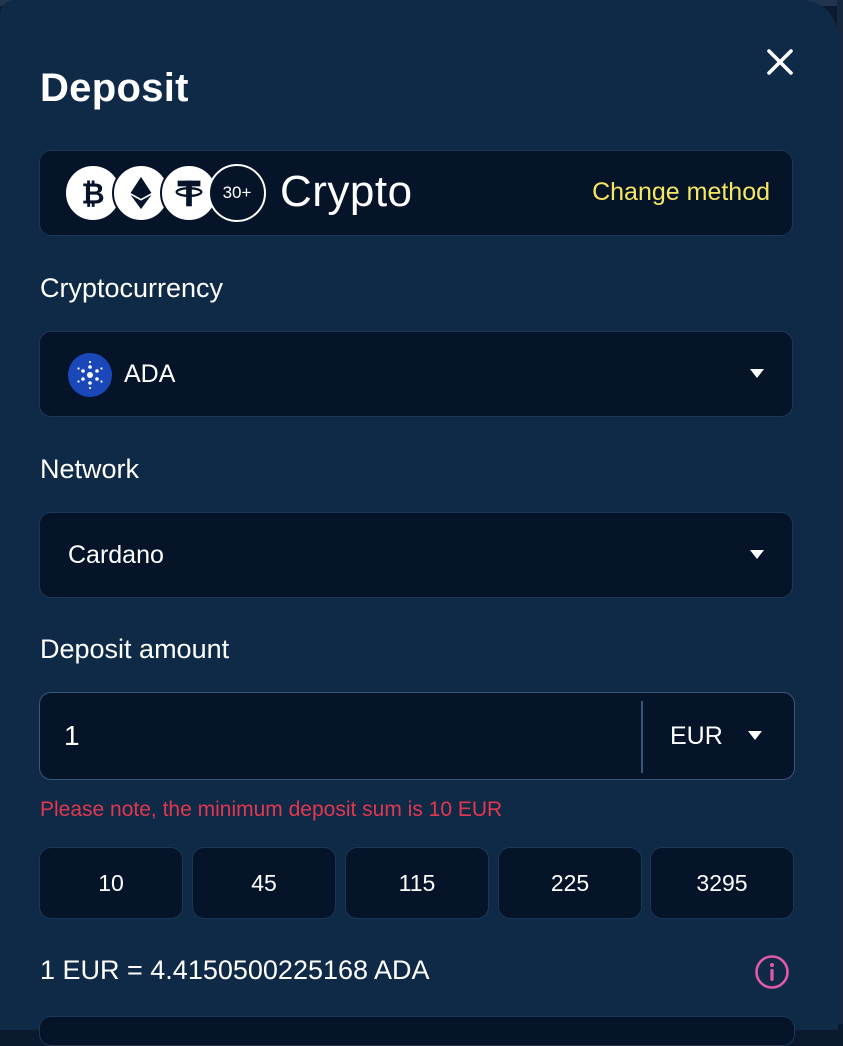  Describe the element at coordinates (90, 375) in the screenshot. I see `cardano-icon` at that location.